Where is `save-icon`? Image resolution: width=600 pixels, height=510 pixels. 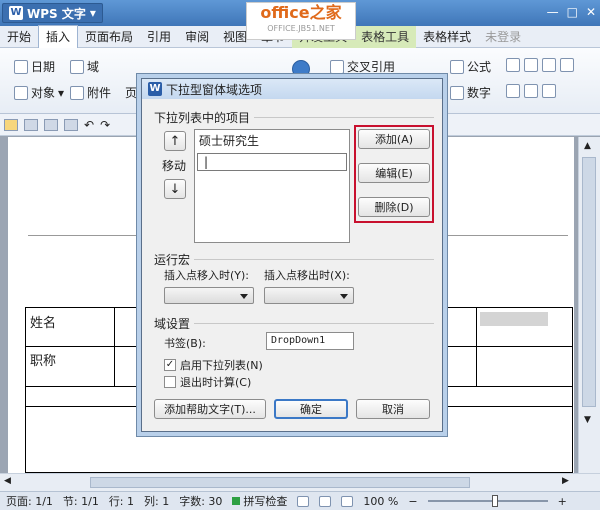 save-icon is located at coordinates (31, 124).